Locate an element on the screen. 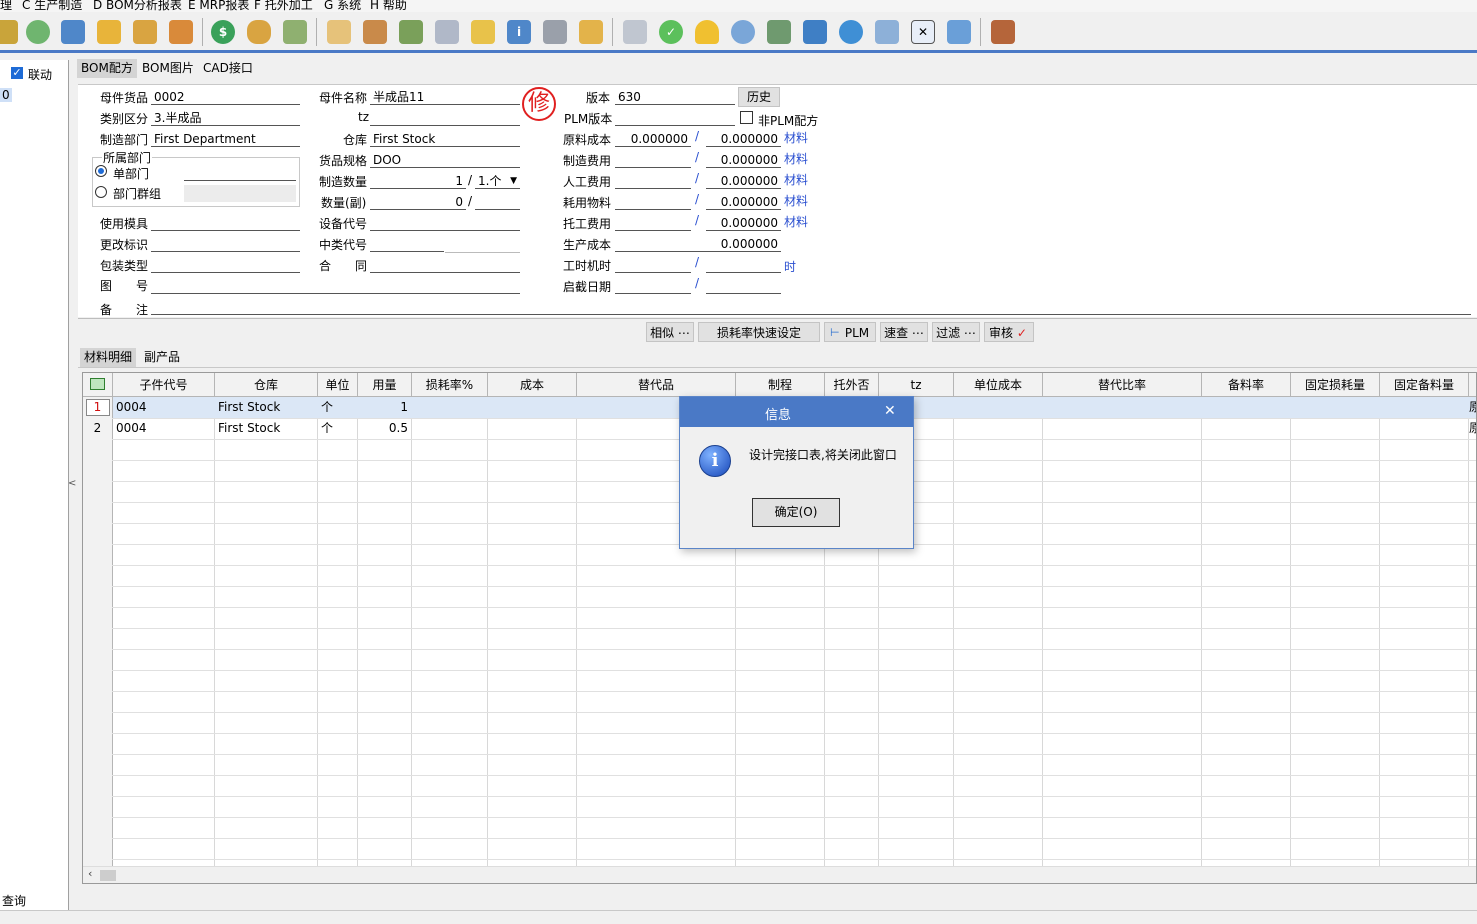  effective-date-end is located at coordinates (743, 286).